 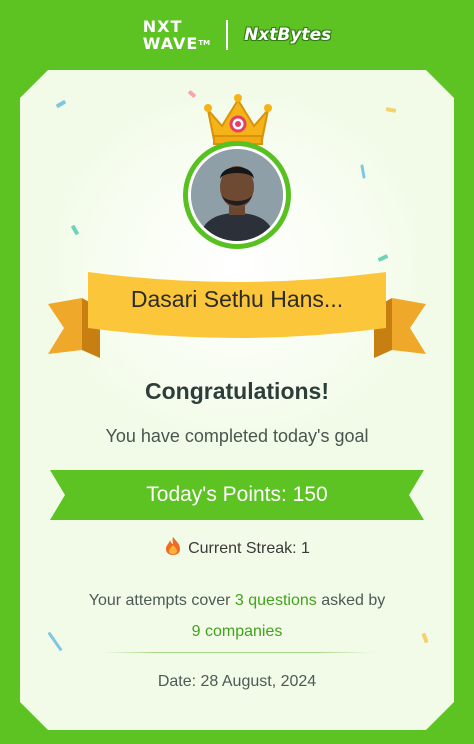 I want to click on nxtwave-logo: NXT WAVETM, so click(x=176, y=35).